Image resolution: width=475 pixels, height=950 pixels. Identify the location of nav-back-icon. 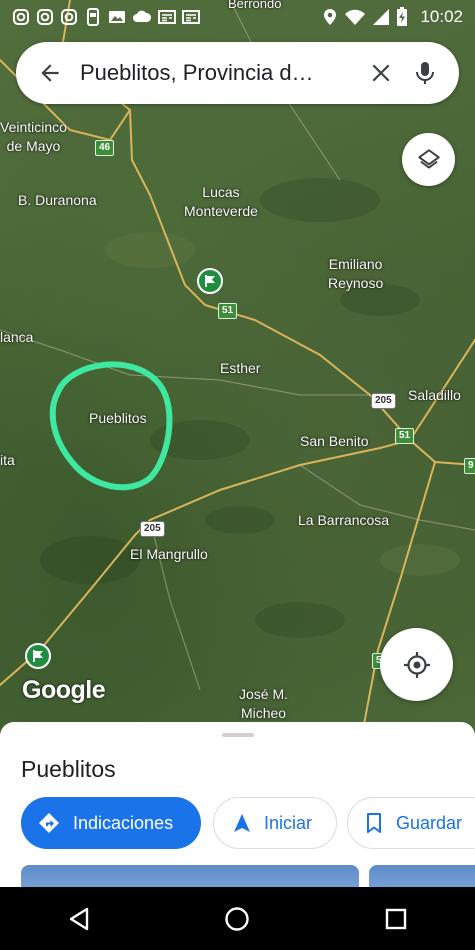
(79, 918).